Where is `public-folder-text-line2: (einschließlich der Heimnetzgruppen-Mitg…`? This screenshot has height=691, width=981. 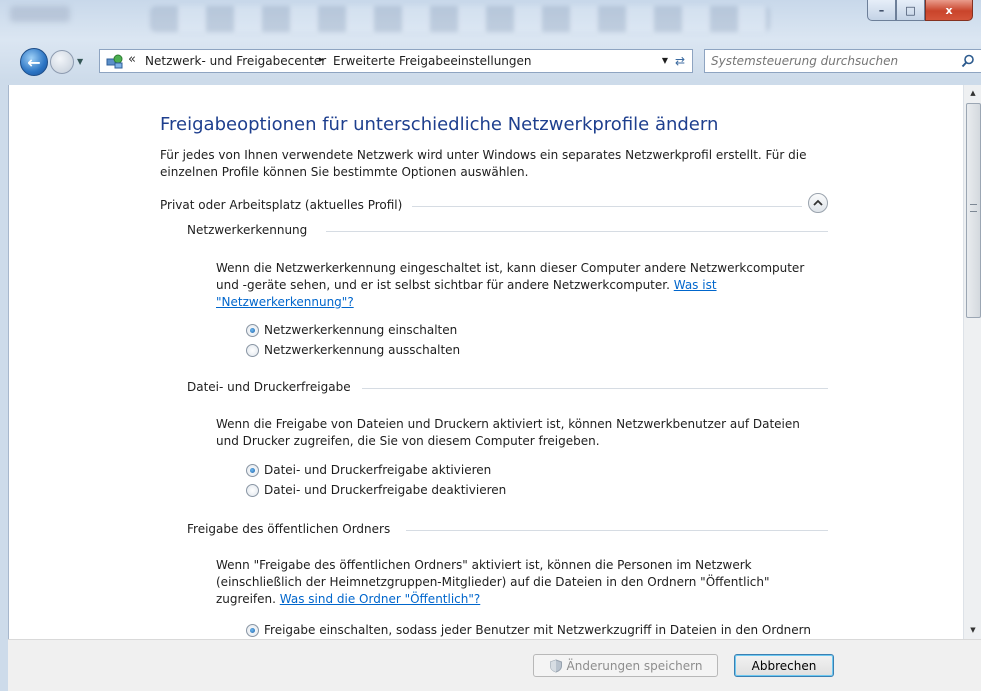 public-folder-text-line2: (einschließlich der Heimnetzgruppen-Mitg… is located at coordinates (493, 582).